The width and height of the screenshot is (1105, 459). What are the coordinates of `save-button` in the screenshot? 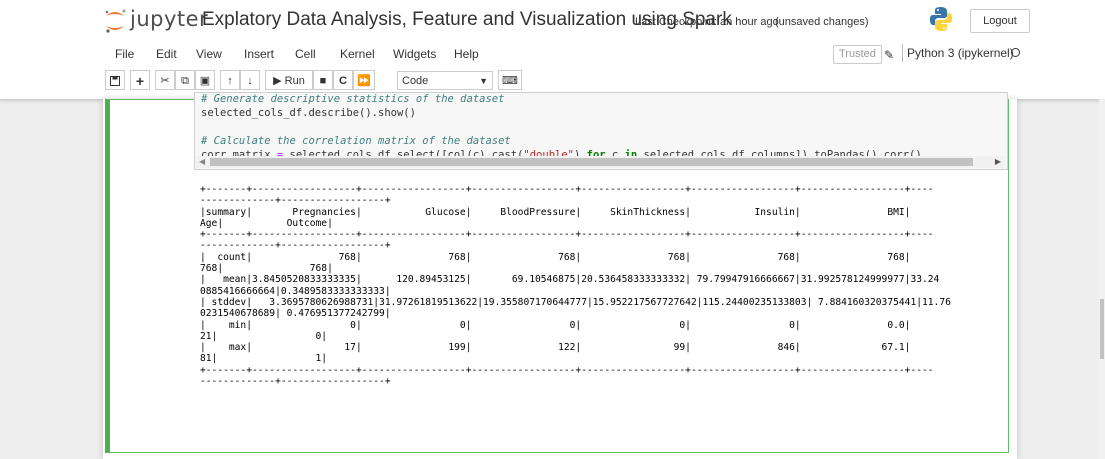 It's located at (115, 80).